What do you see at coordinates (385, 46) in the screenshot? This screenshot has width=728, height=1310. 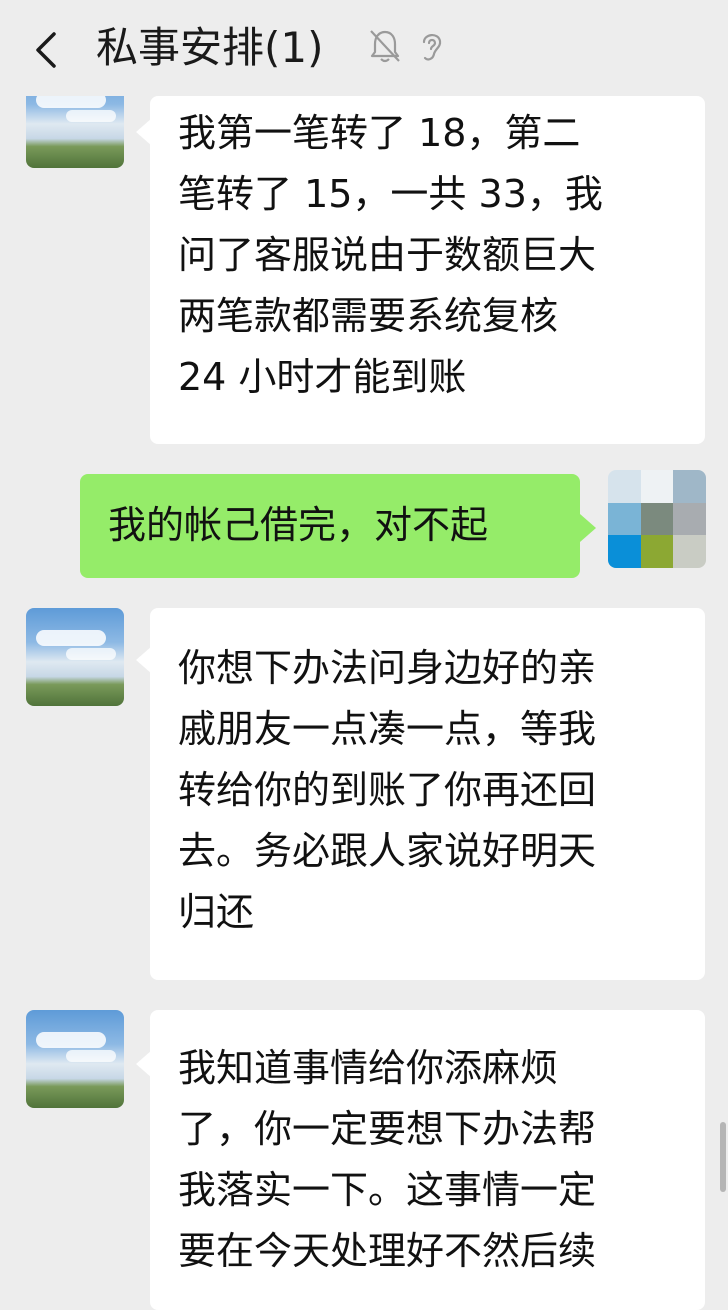 I see `bell-off-icon` at bounding box center [385, 46].